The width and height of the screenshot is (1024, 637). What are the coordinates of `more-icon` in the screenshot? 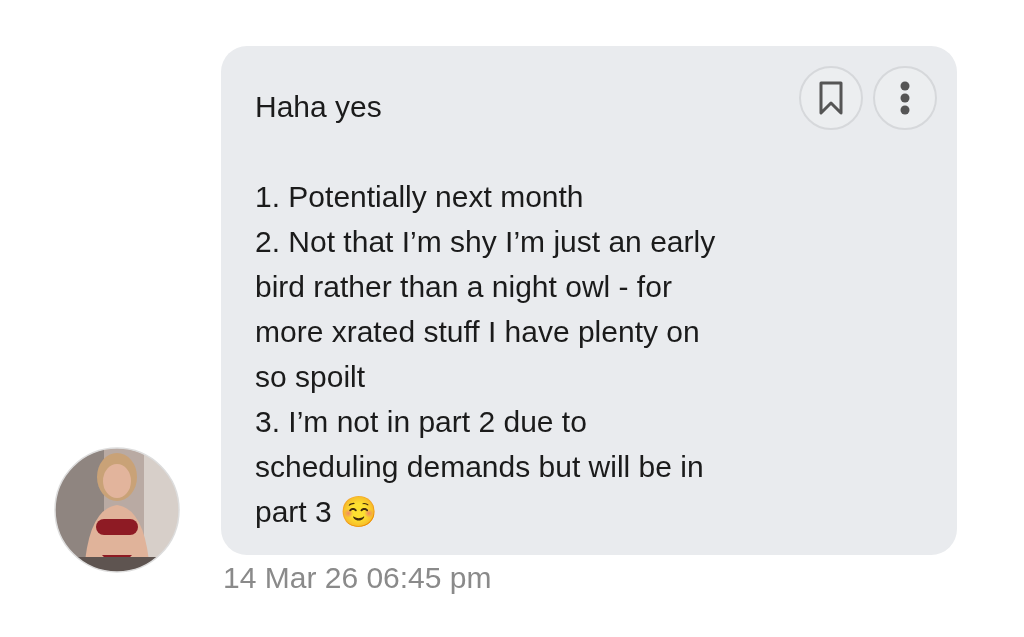 It's located at (905, 98).